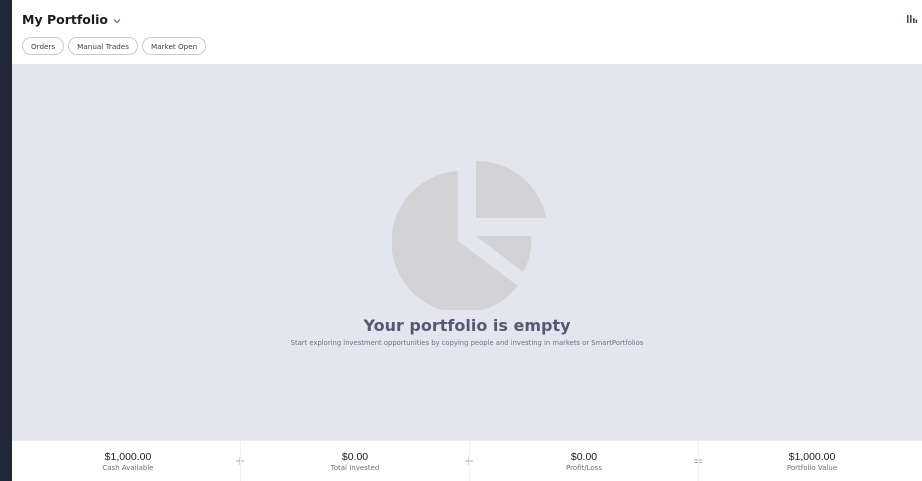  I want to click on page-title: My Portfolio, so click(65, 19).